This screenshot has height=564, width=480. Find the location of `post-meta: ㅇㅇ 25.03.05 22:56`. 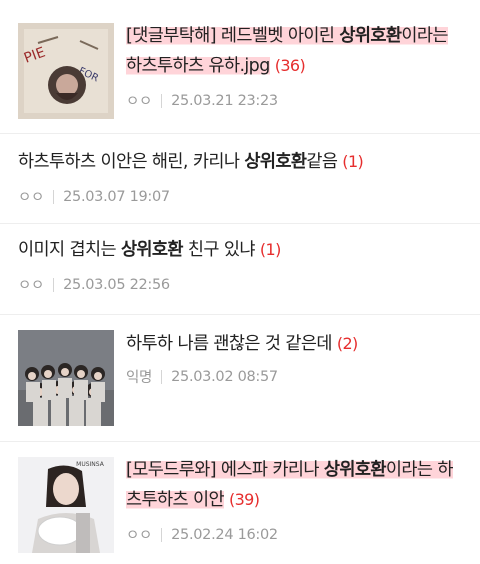

post-meta: ㅇㅇ 25.03.05 22:56 is located at coordinates (241, 284).